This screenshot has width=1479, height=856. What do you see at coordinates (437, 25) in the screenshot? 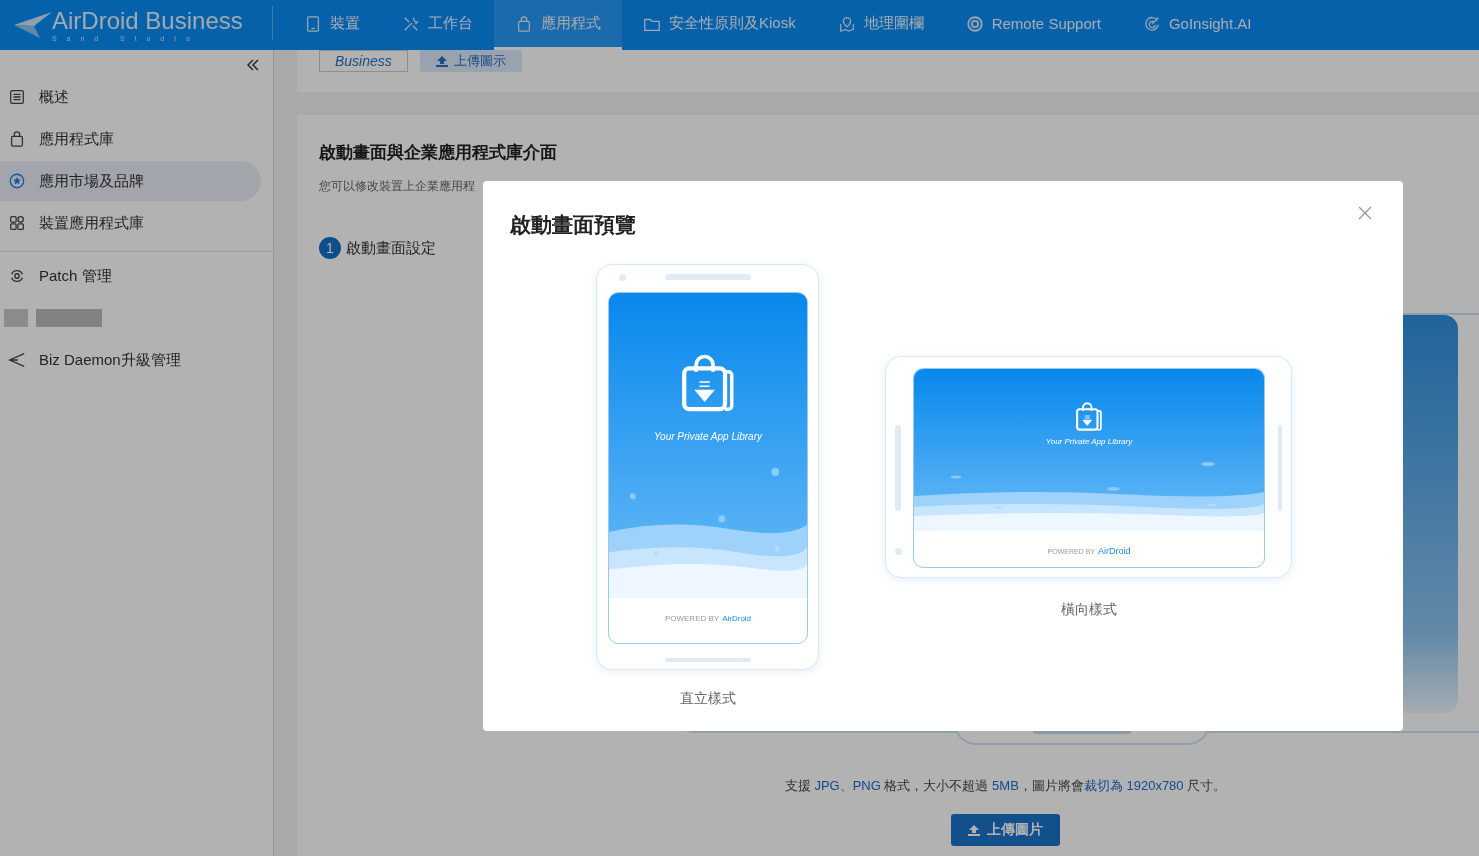
I see `nav-tab: 工作台` at bounding box center [437, 25].